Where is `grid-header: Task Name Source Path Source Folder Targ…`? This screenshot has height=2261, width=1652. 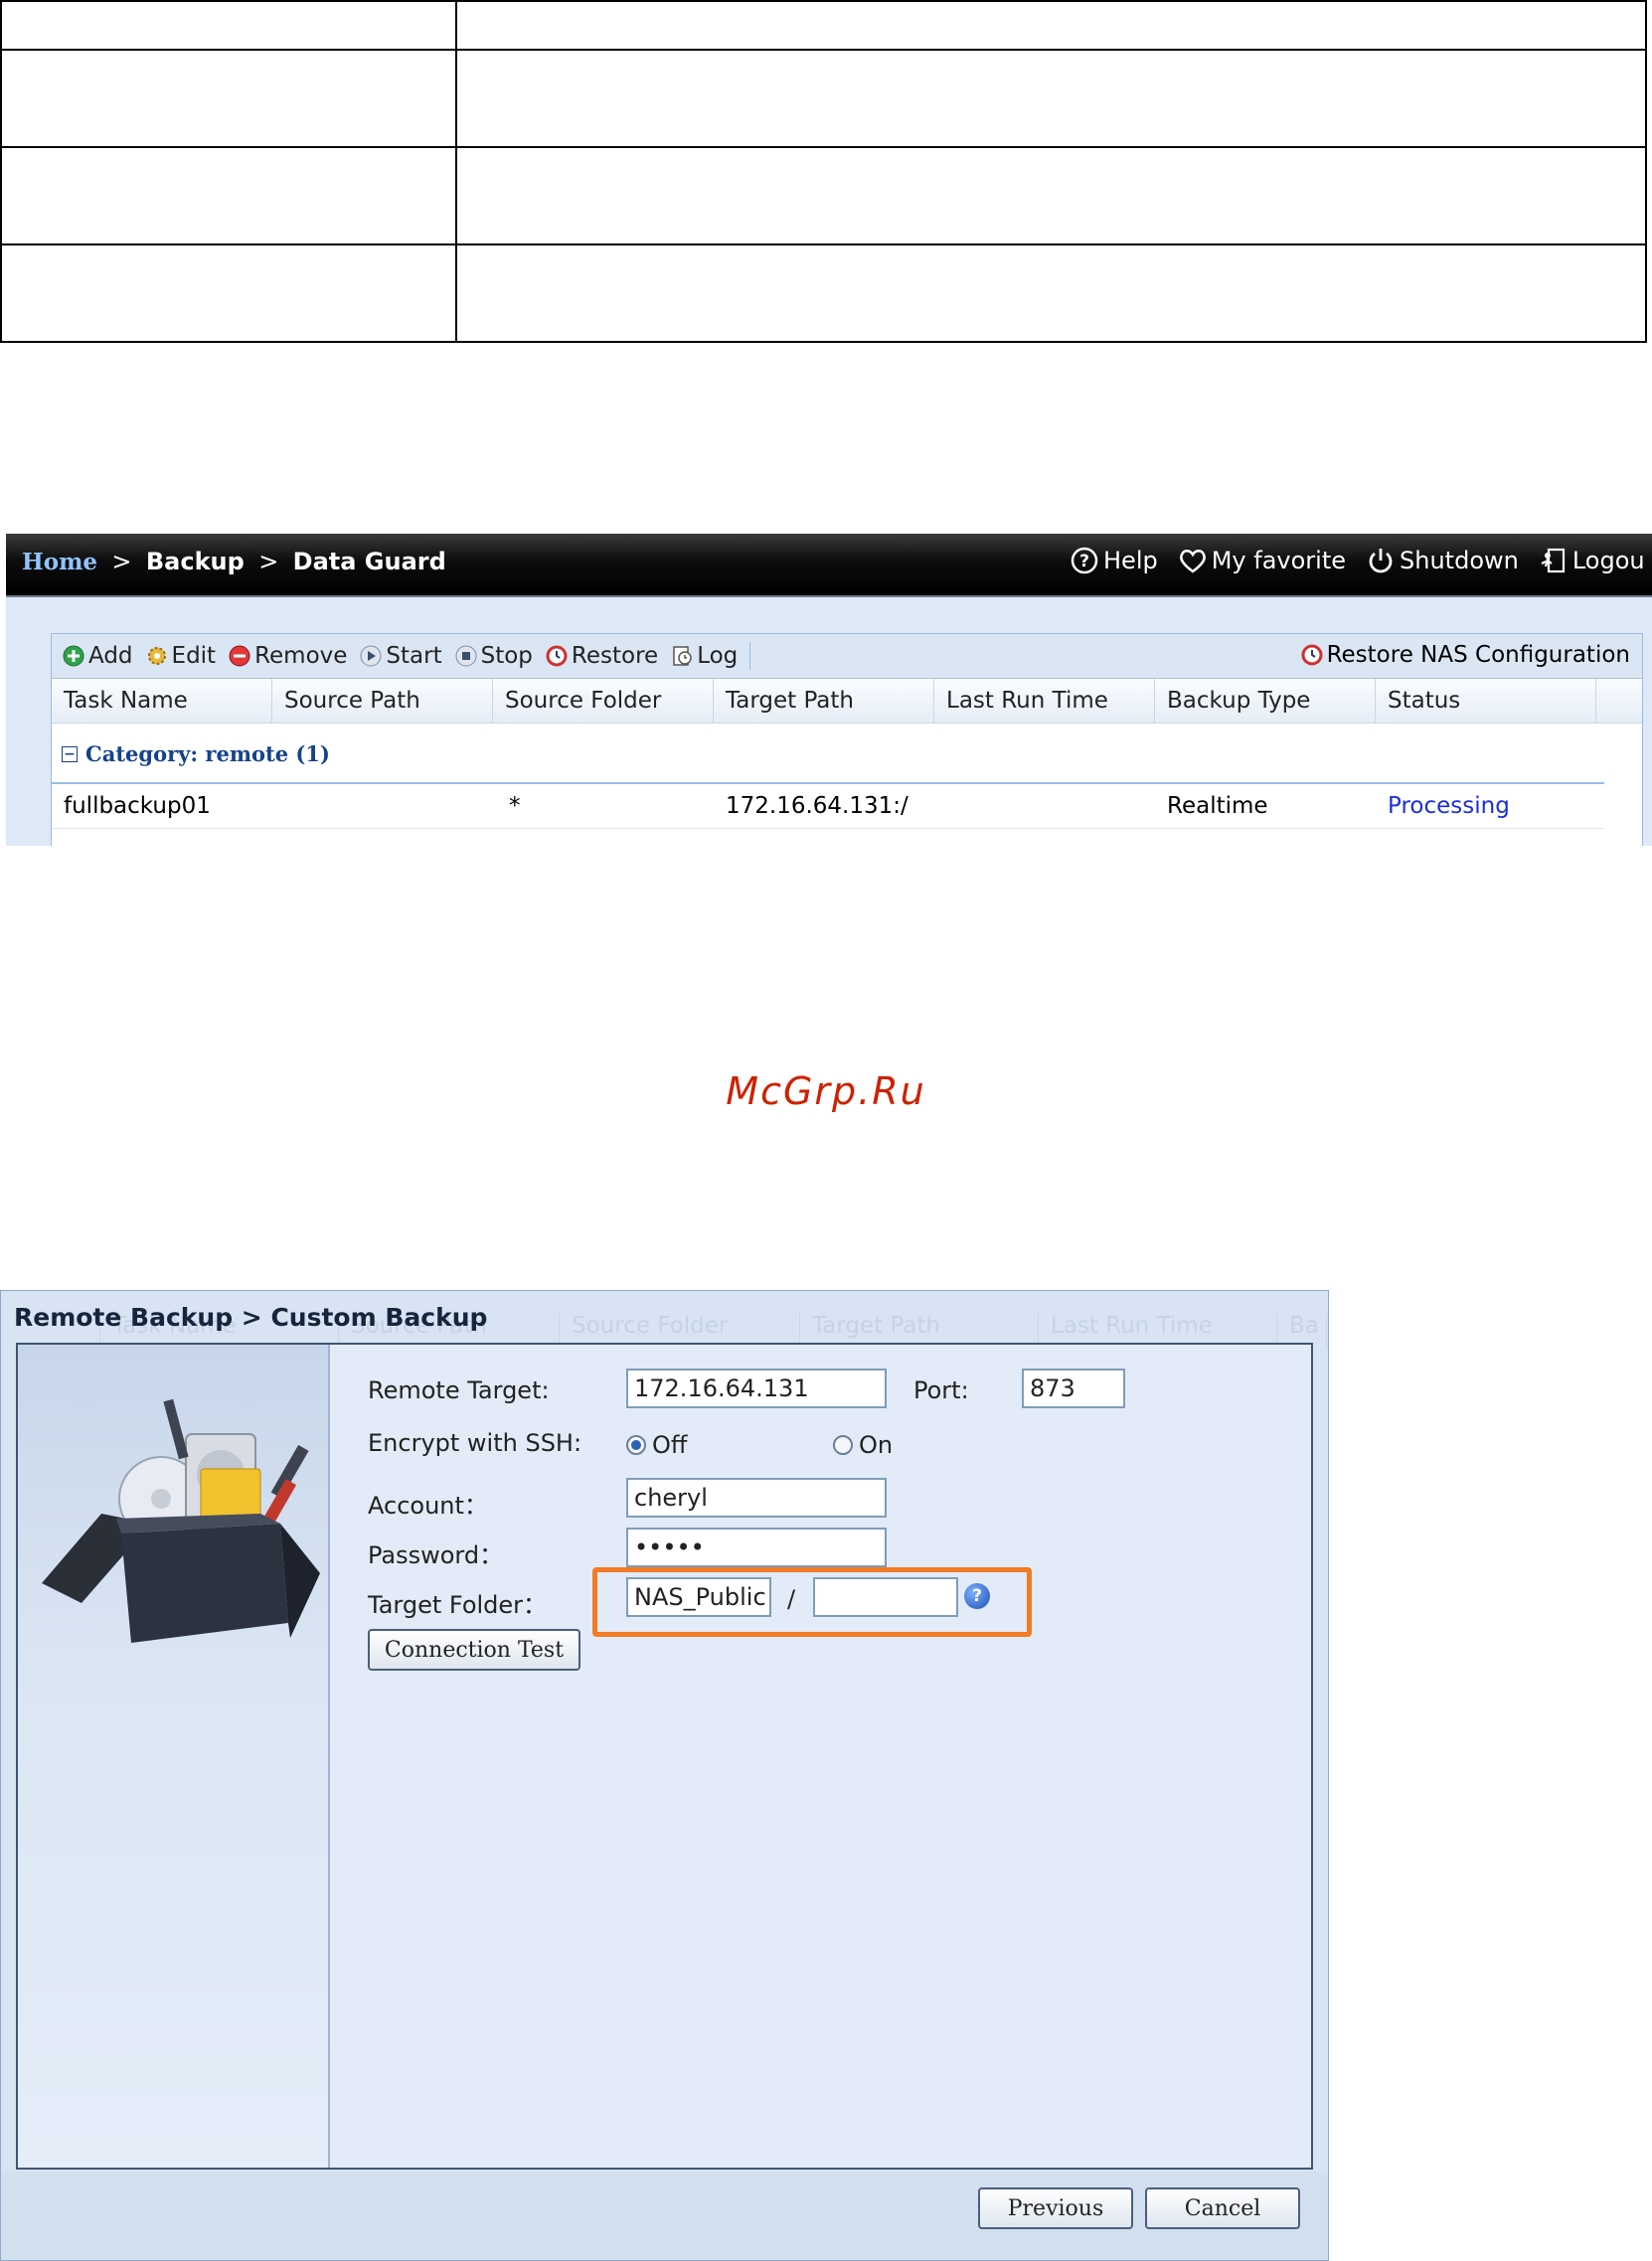
grid-header: Task Name Source Path Source Folder Targ… is located at coordinates (847, 702).